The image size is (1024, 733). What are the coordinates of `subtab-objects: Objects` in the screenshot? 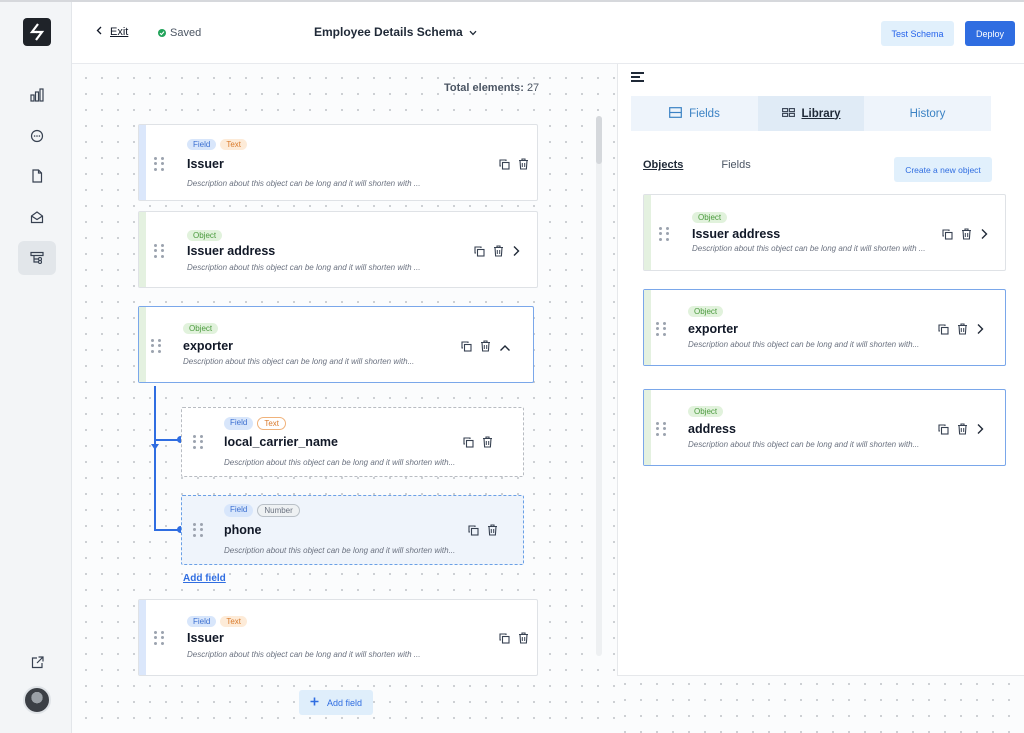 It's located at (663, 165).